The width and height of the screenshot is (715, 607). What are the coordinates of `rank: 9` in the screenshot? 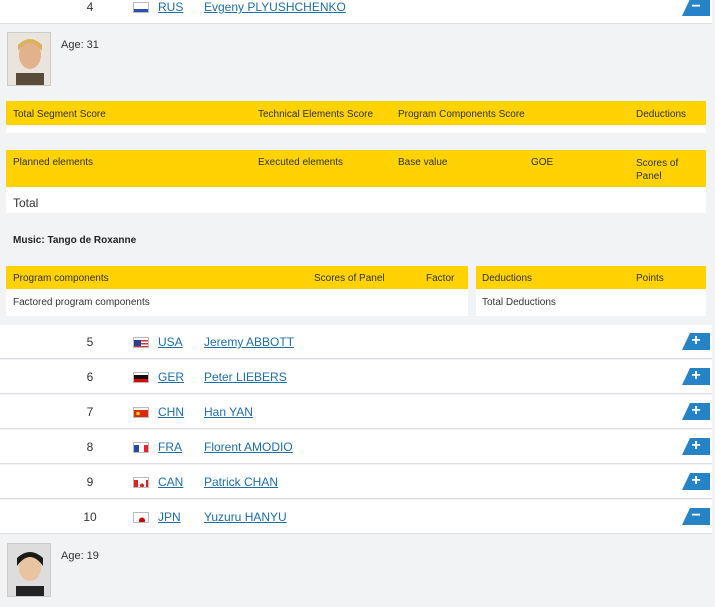 It's located at (90, 482).